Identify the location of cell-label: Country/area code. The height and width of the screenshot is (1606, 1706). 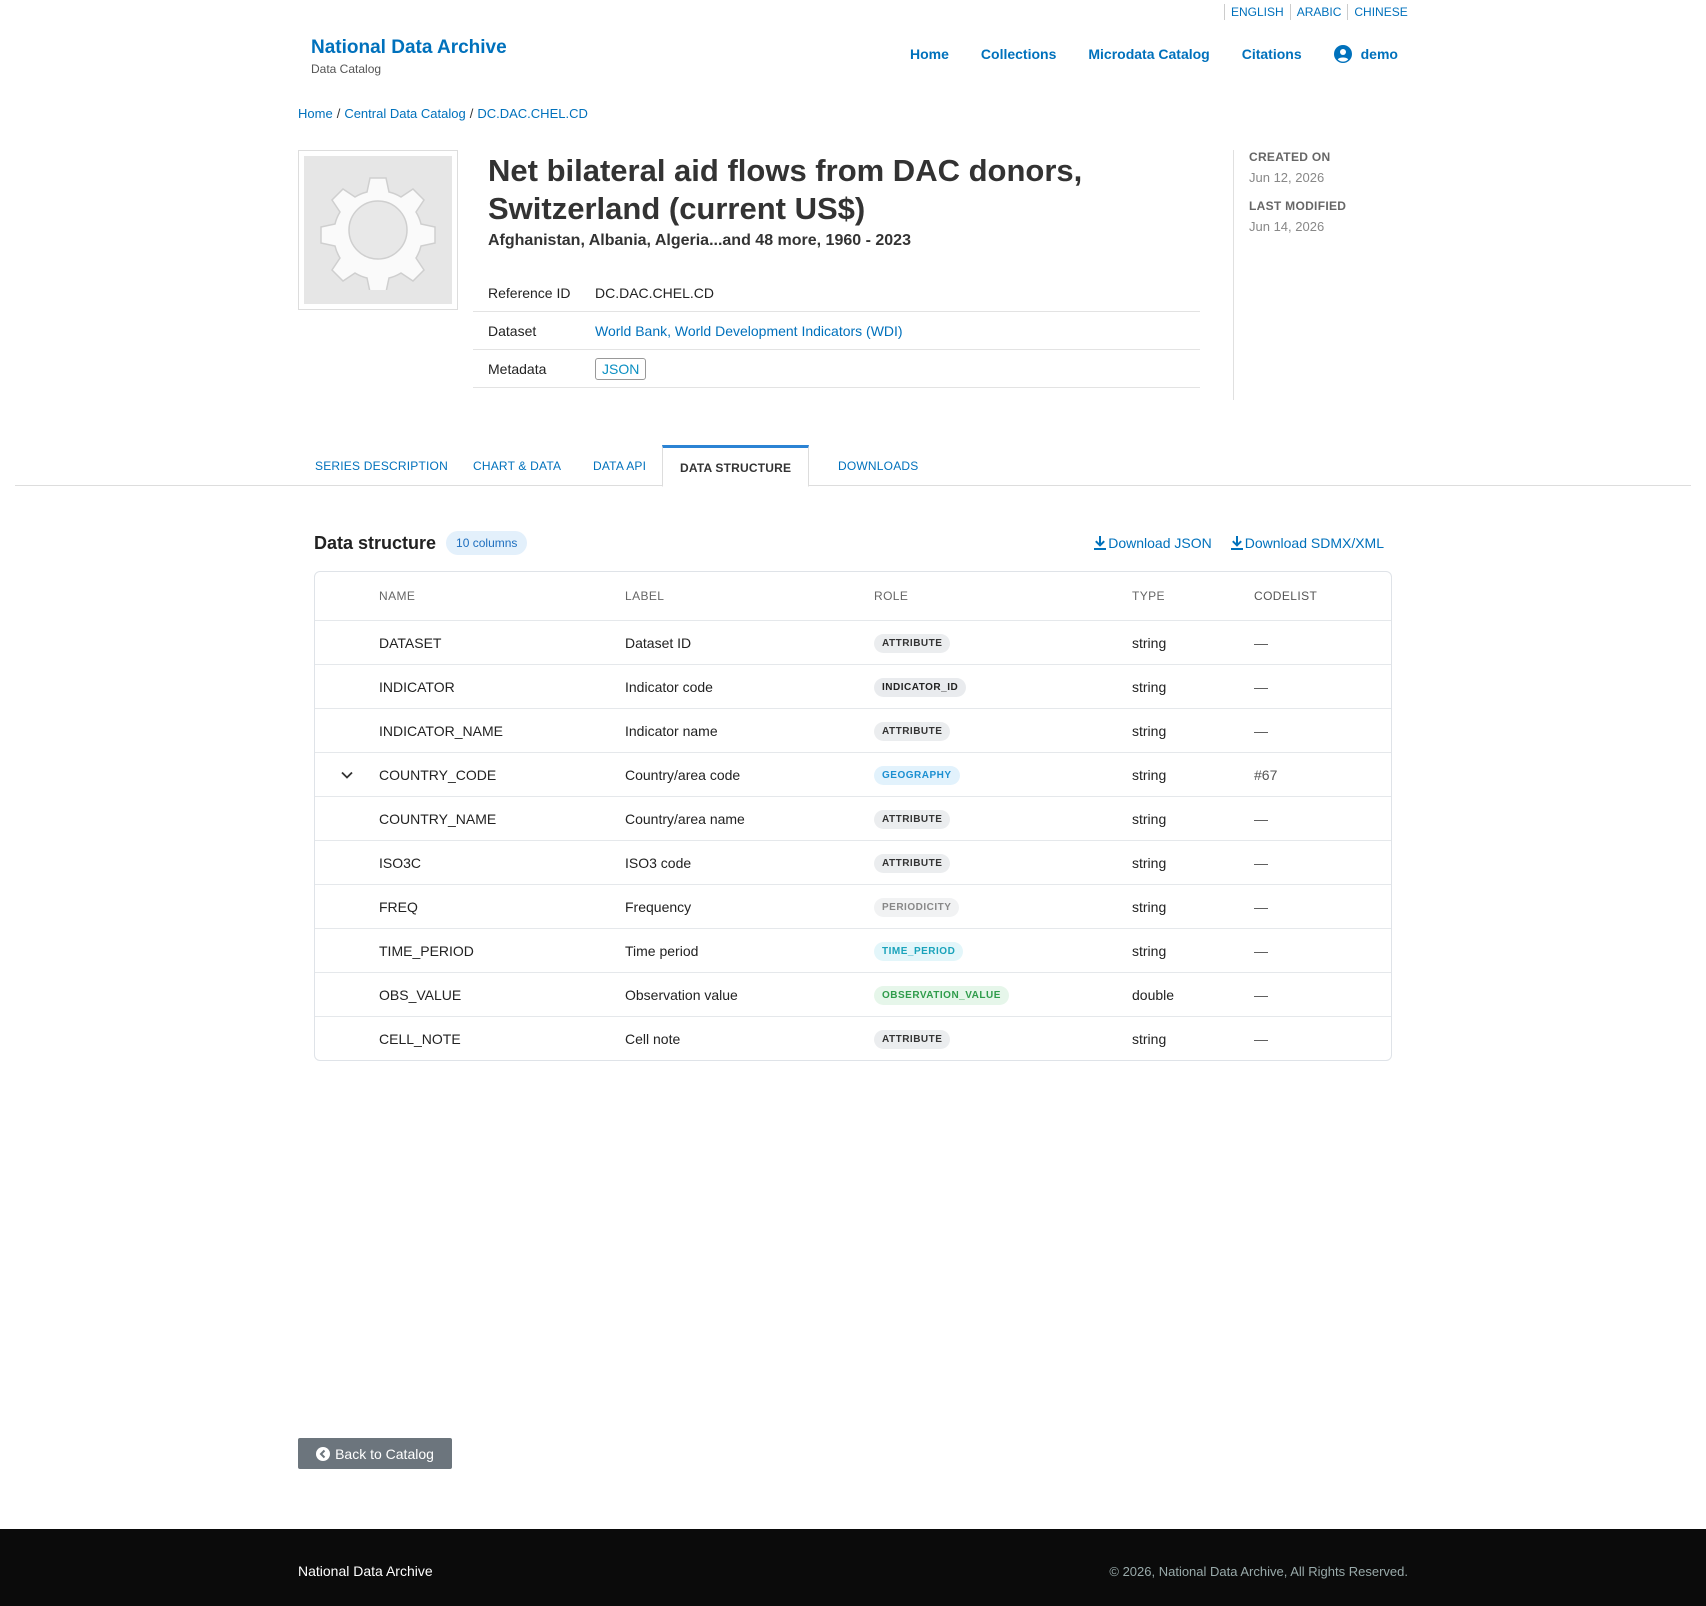
(683, 774).